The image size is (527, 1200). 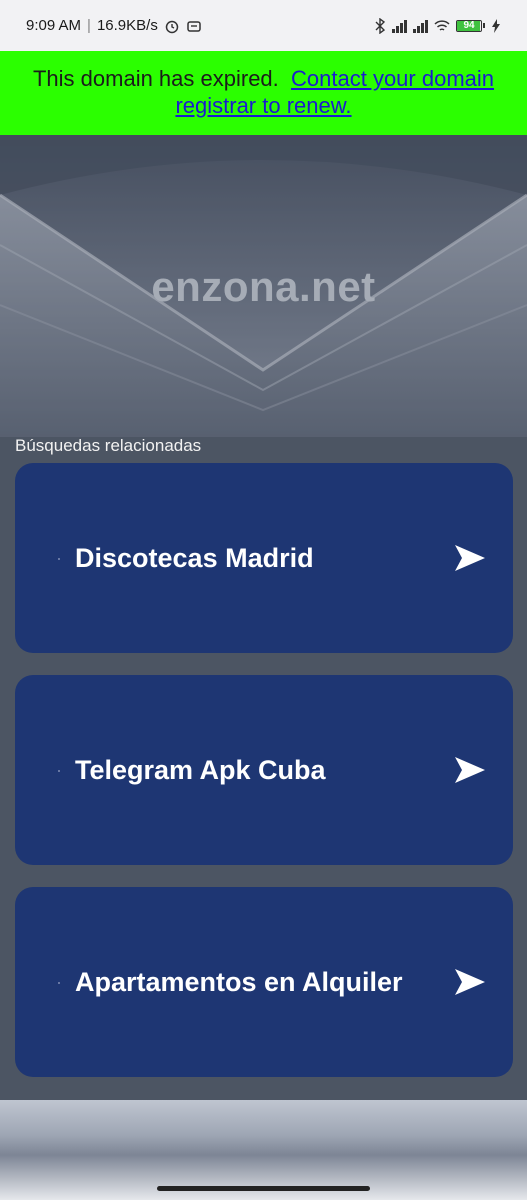 I want to click on related-search-apartamentos-en-alquiler: Apartamentos en Alquiler, so click(x=264, y=982).